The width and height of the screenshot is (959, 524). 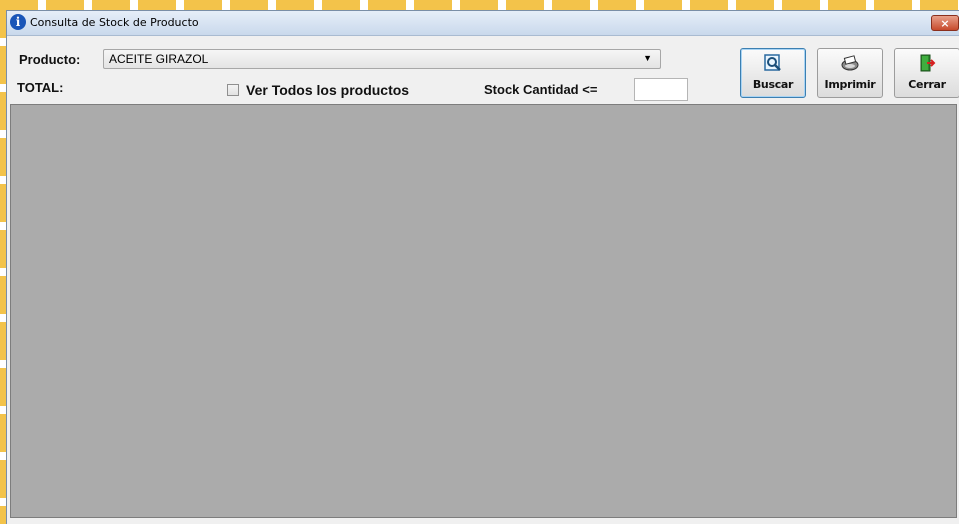 I want to click on producto-label: Producto:, so click(x=50, y=59).